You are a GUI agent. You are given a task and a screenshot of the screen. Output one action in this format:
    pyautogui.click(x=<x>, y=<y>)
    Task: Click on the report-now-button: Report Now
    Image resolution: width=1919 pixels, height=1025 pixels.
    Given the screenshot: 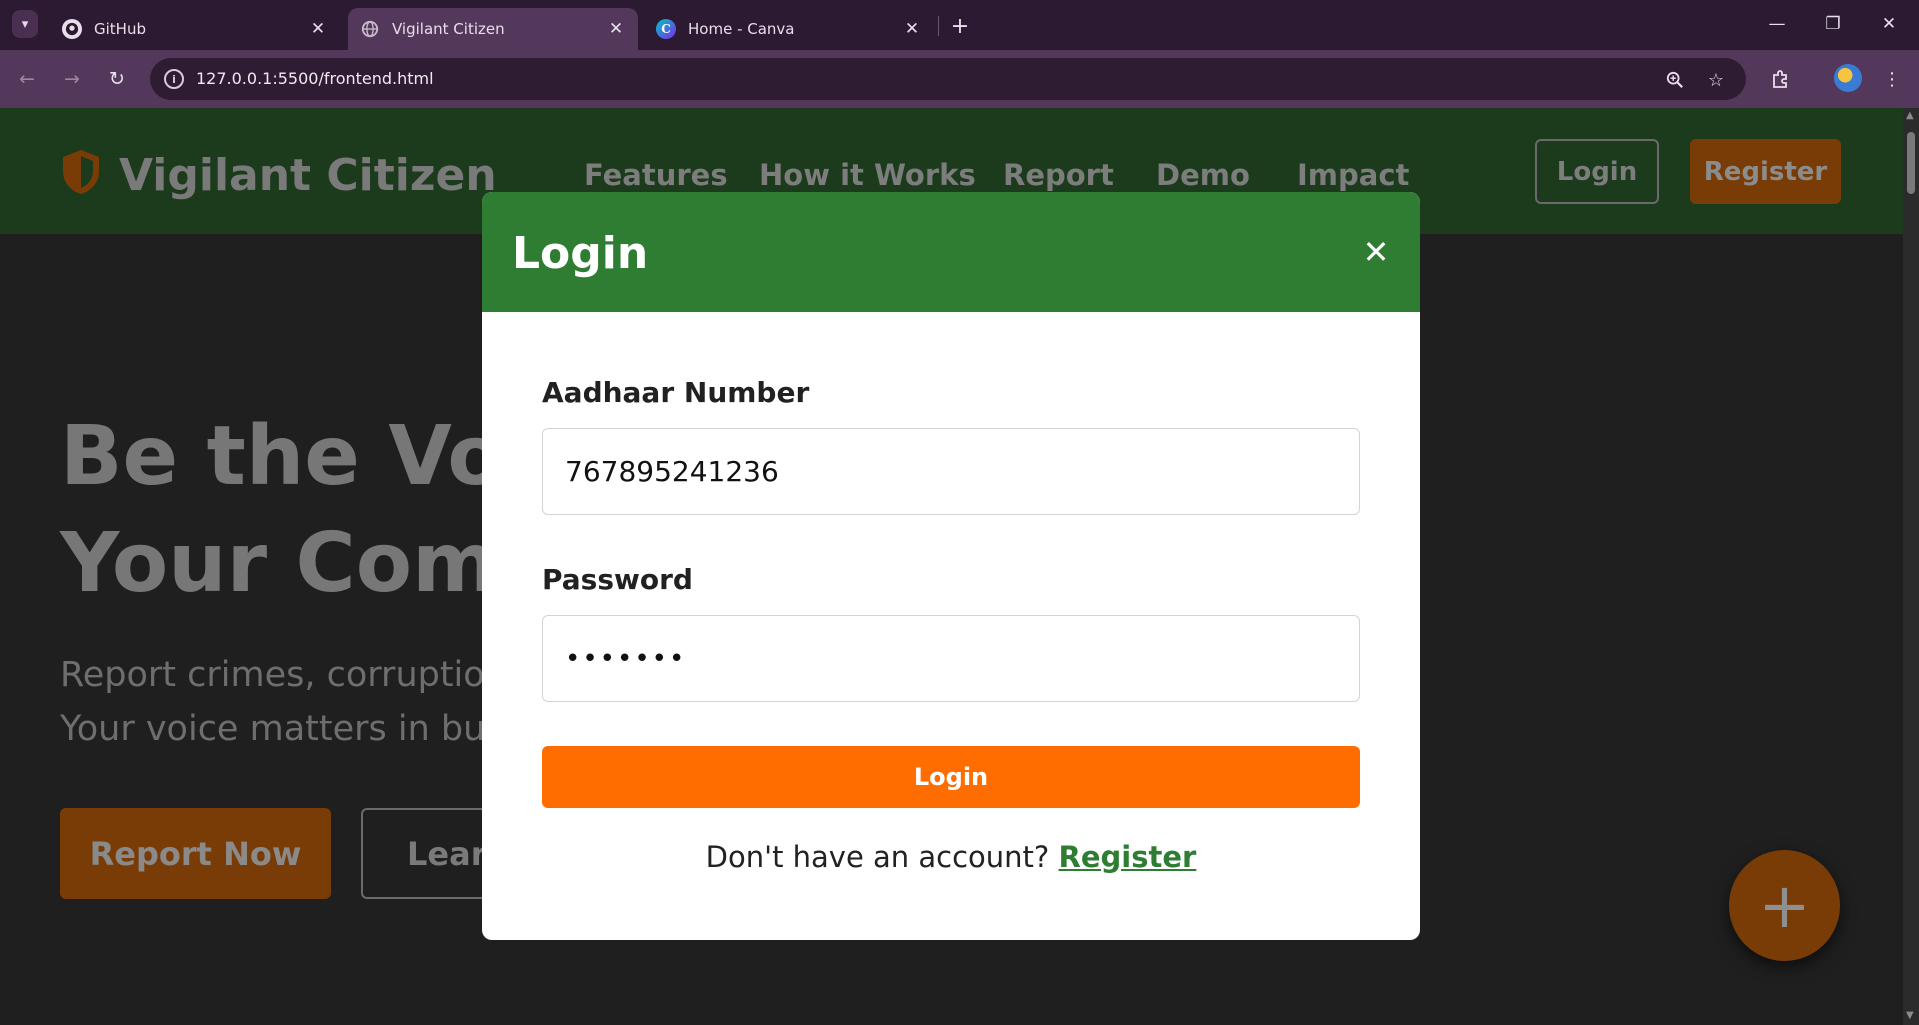 What is the action you would take?
    pyautogui.click(x=195, y=853)
    